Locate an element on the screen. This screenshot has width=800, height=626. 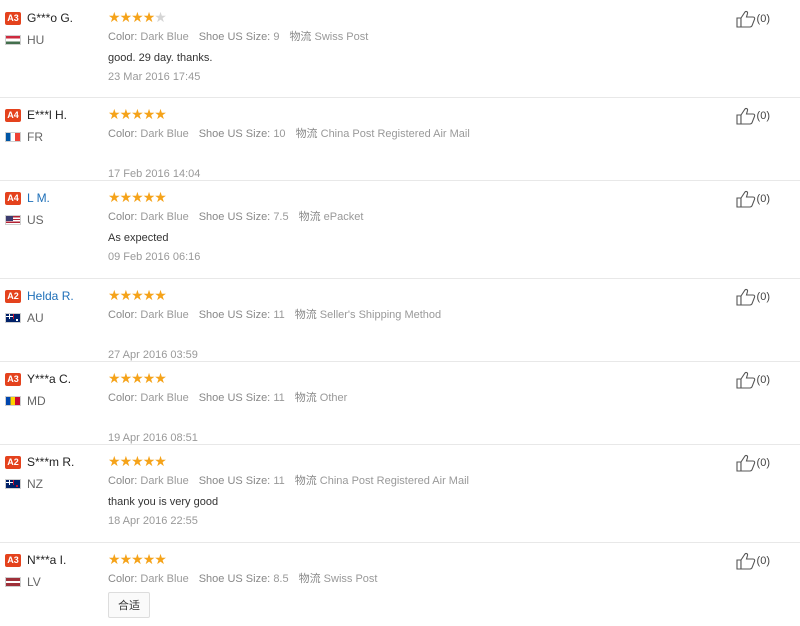
shipping-value: China Post Registered Air Mail is located at coordinates (394, 481).